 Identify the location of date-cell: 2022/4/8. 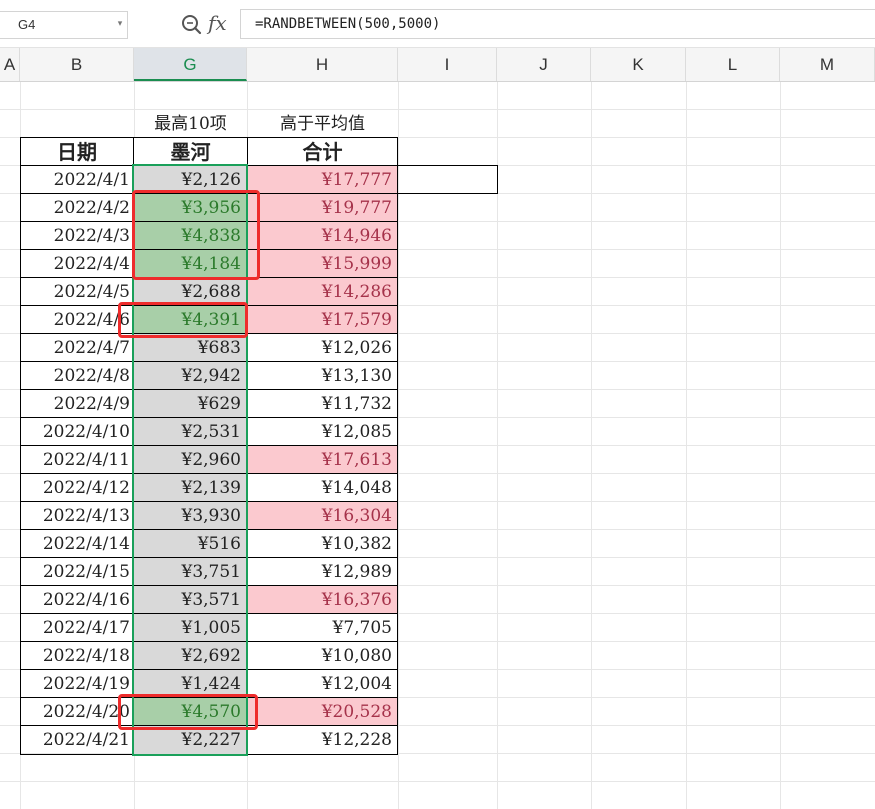
(77, 376).